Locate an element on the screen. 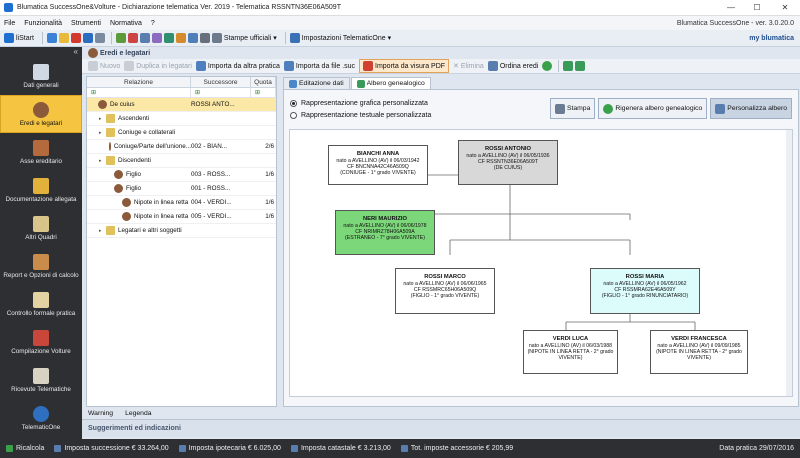  nuovo-button: Nuovo is located at coordinates (104, 66).